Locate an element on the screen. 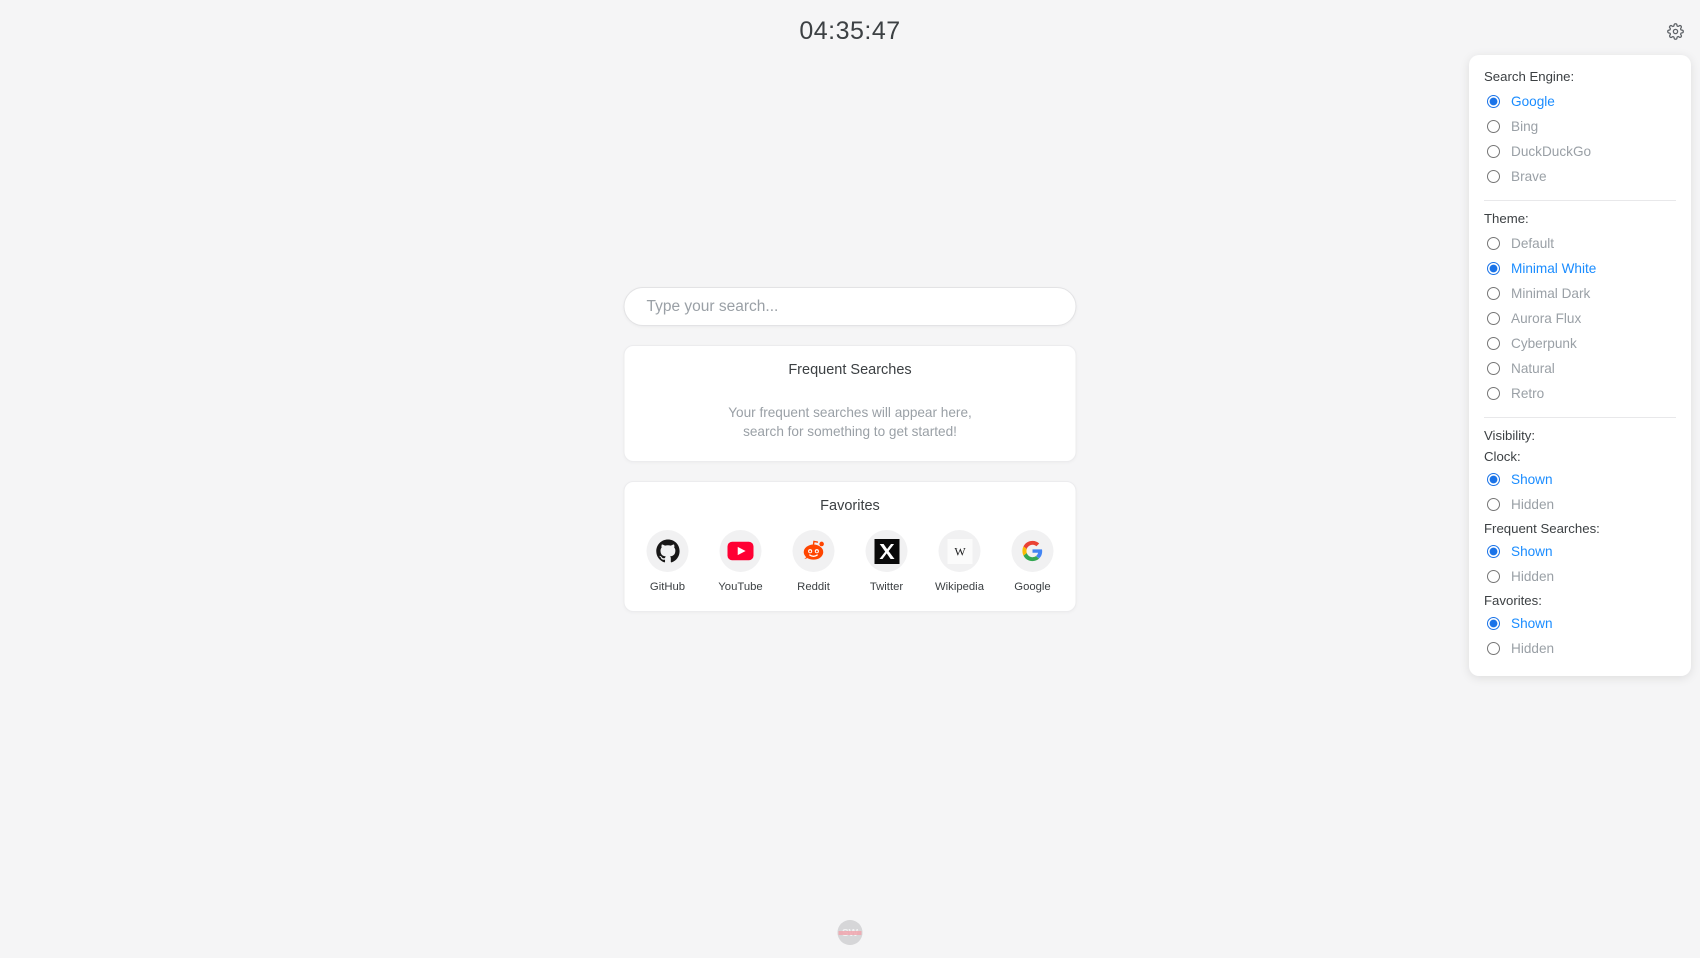 This screenshot has height=958, width=1700. visibility-favorites-label: Favorites: is located at coordinates (1513, 600).